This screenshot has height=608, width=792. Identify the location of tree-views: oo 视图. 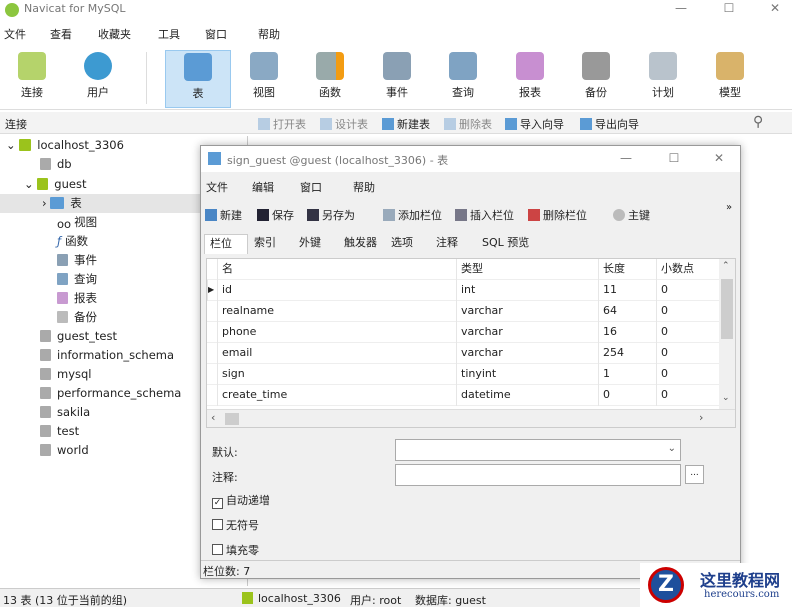
(77, 222).